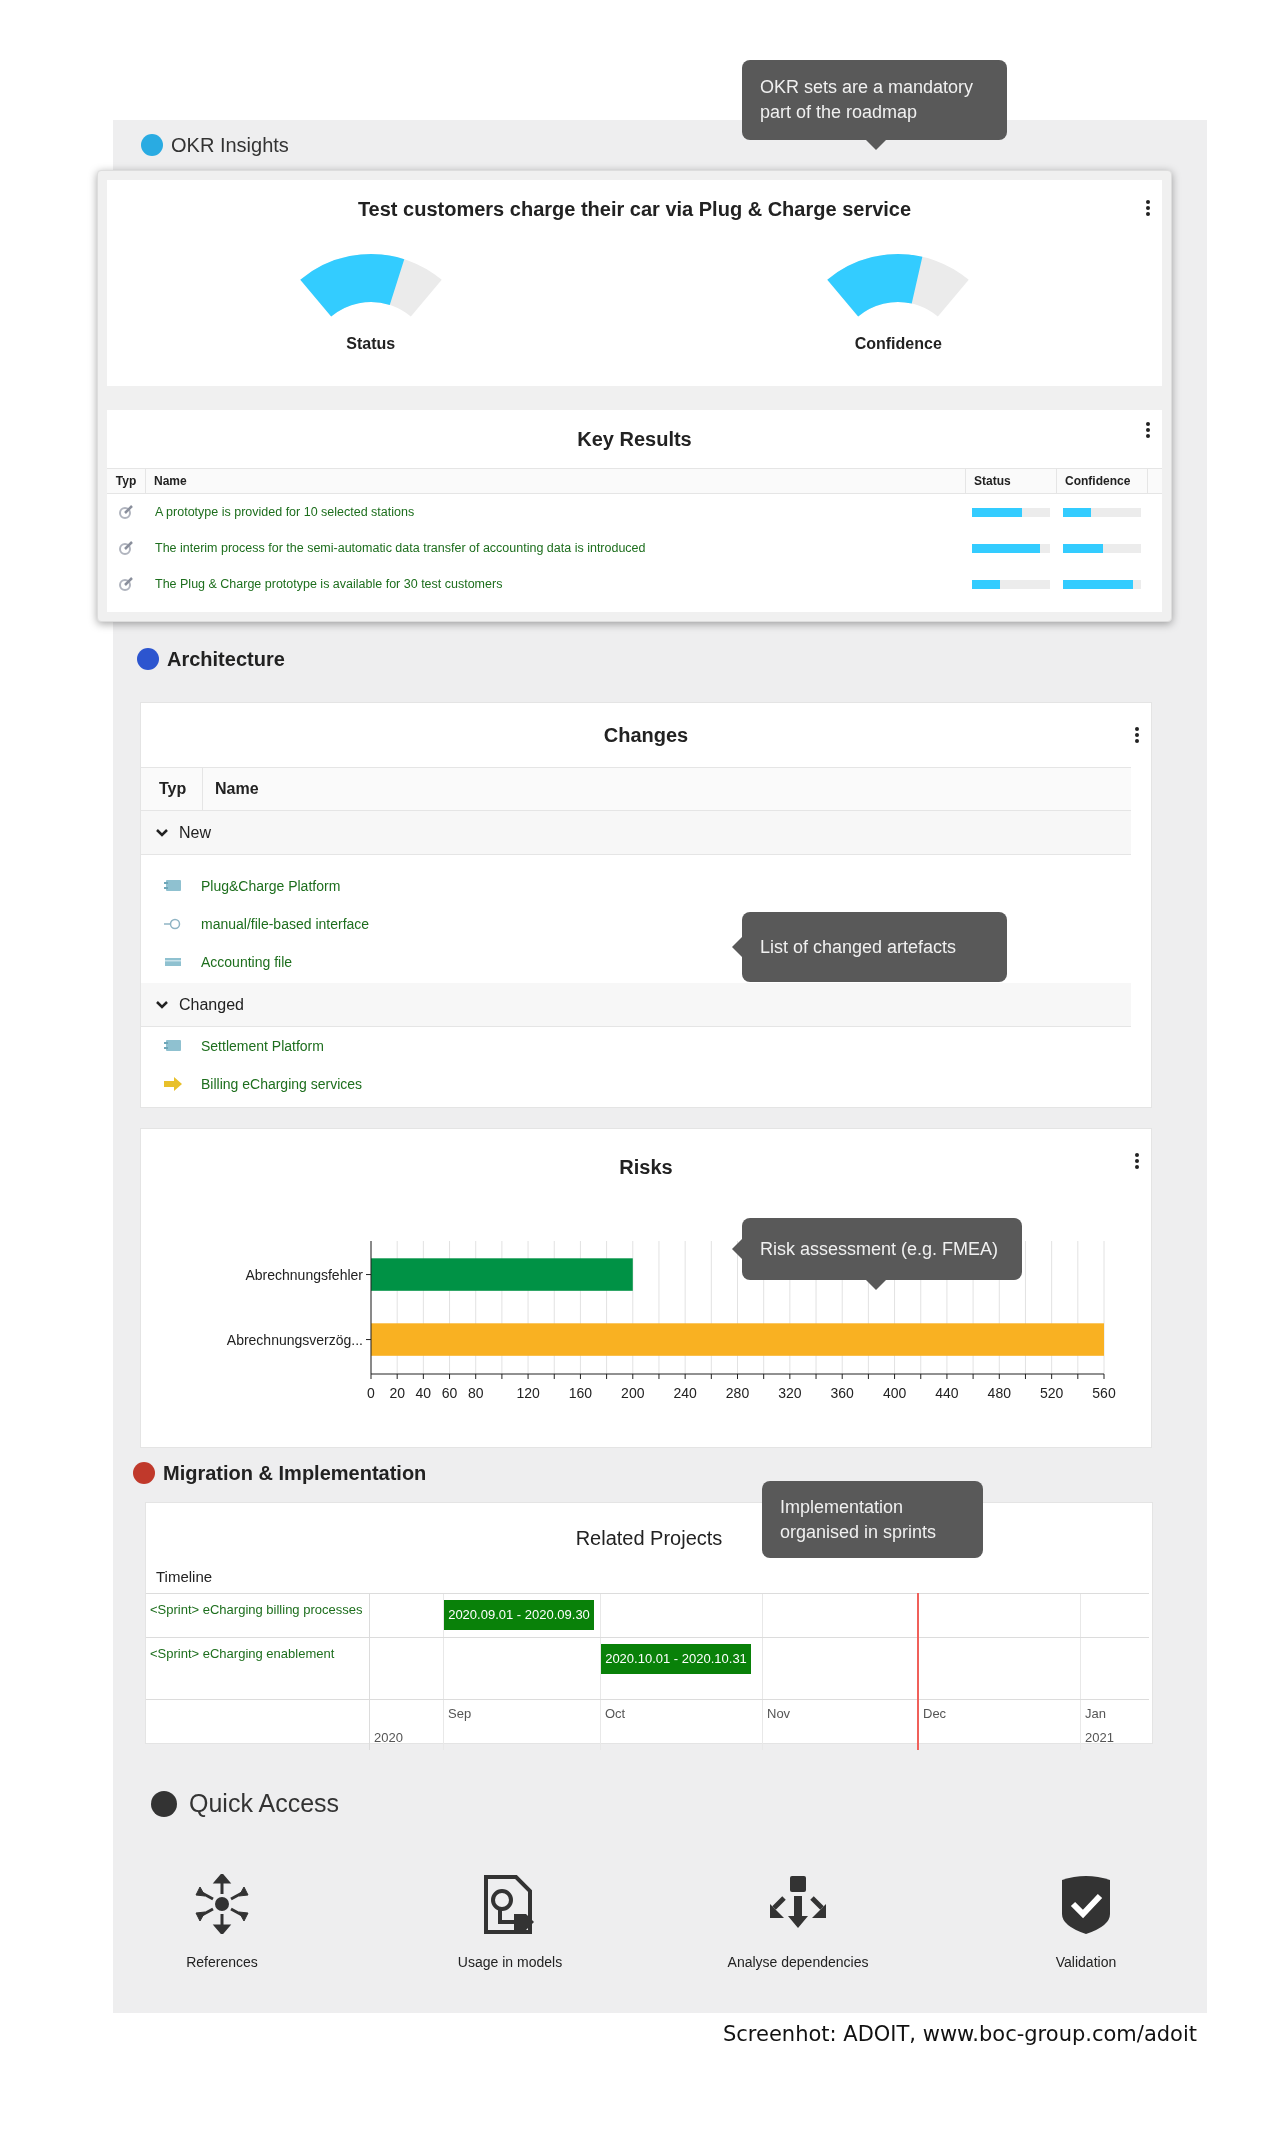  Describe the element at coordinates (634, 439) in the screenshot. I see `panel-title: Key Results` at that location.